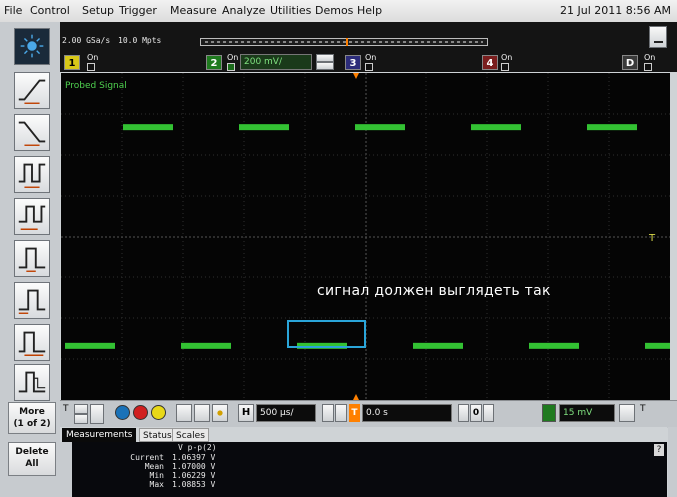  Describe the element at coordinates (157, 435) in the screenshot. I see `tab-status: Status` at that location.